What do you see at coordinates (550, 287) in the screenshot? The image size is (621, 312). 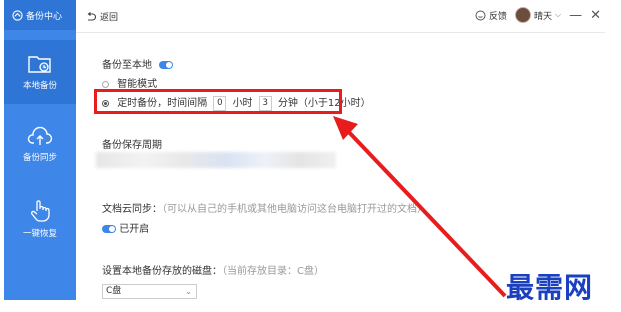 I see `watermark-logo: 最需网` at bounding box center [550, 287].